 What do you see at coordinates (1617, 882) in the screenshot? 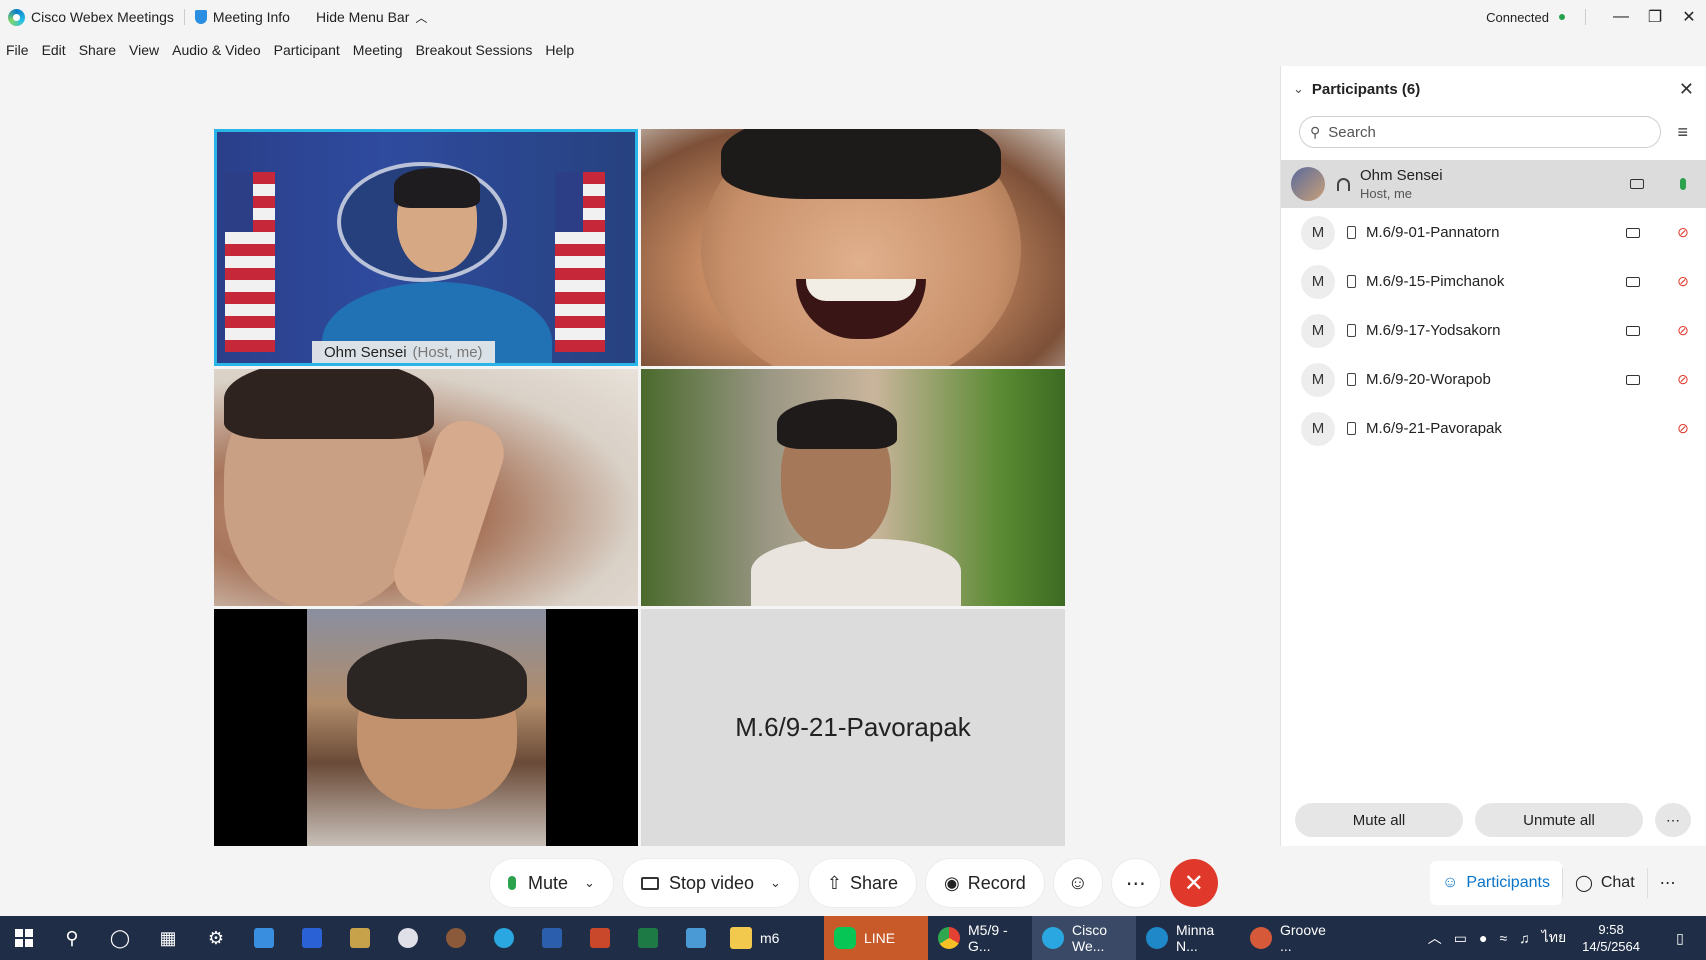
I see `tab-chat-label: Chat` at bounding box center [1617, 882].